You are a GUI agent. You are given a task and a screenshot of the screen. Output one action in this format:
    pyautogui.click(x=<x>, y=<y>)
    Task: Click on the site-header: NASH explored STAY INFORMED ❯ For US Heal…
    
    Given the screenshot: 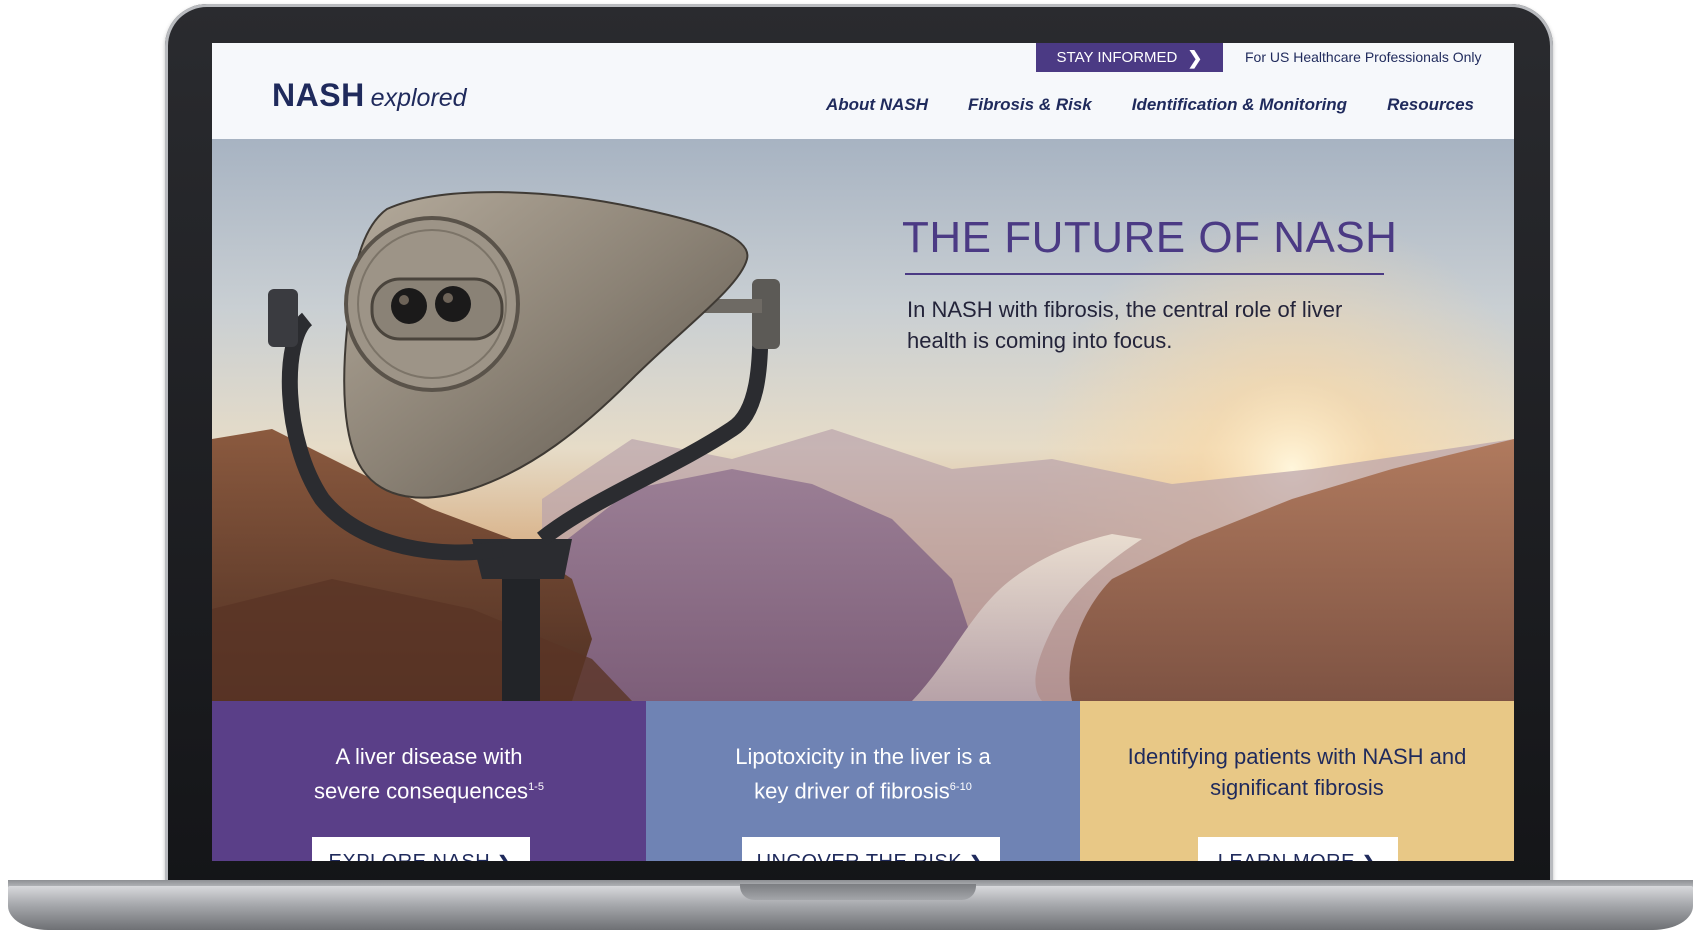 What is the action you would take?
    pyautogui.click(x=863, y=91)
    